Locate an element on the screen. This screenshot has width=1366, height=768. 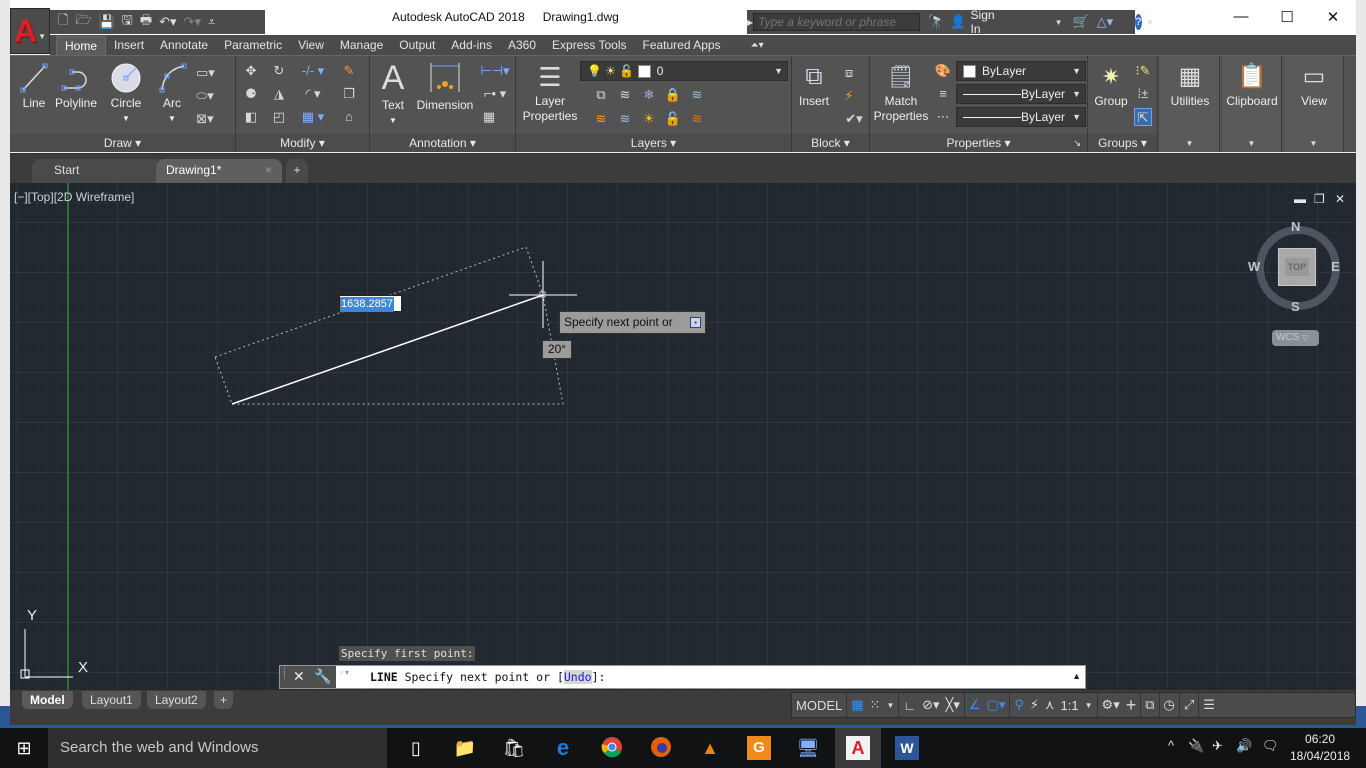
model-space-button: MODEL is located at coordinates (820, 705).